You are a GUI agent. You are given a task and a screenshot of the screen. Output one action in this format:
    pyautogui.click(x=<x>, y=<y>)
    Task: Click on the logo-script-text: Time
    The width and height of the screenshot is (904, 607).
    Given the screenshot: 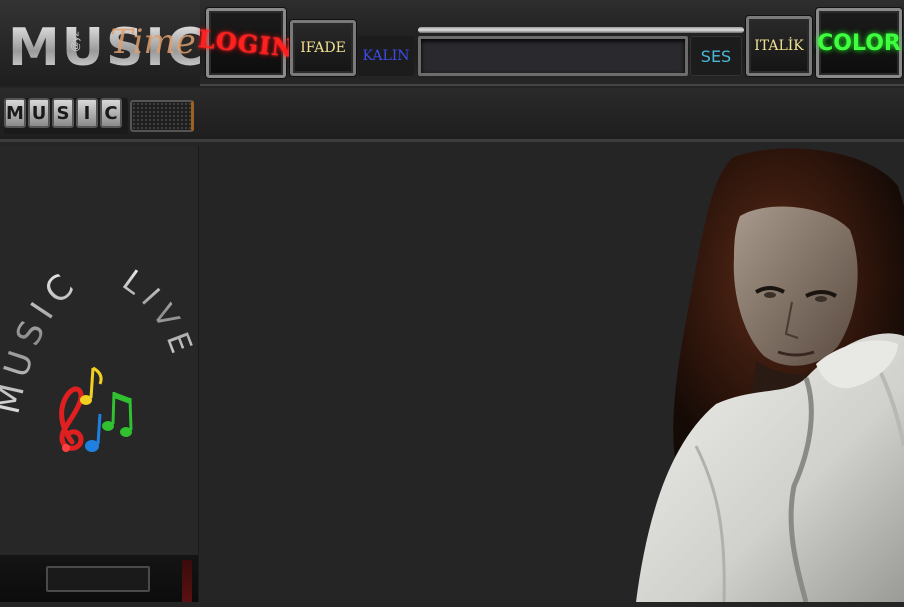 What is the action you would take?
    pyautogui.click(x=153, y=42)
    